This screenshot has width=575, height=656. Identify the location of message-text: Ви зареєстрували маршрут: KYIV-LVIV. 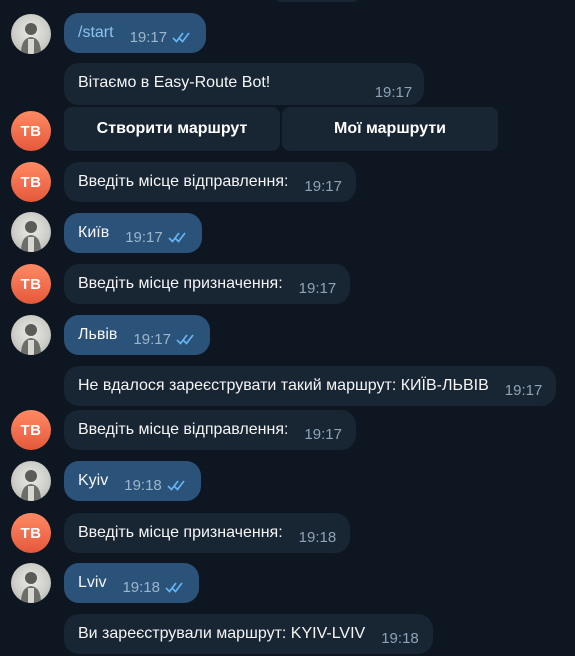
(221, 634).